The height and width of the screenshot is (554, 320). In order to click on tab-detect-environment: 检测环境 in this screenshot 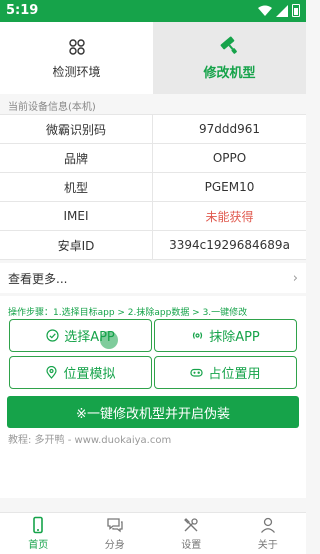, I will do `click(76, 58)`.